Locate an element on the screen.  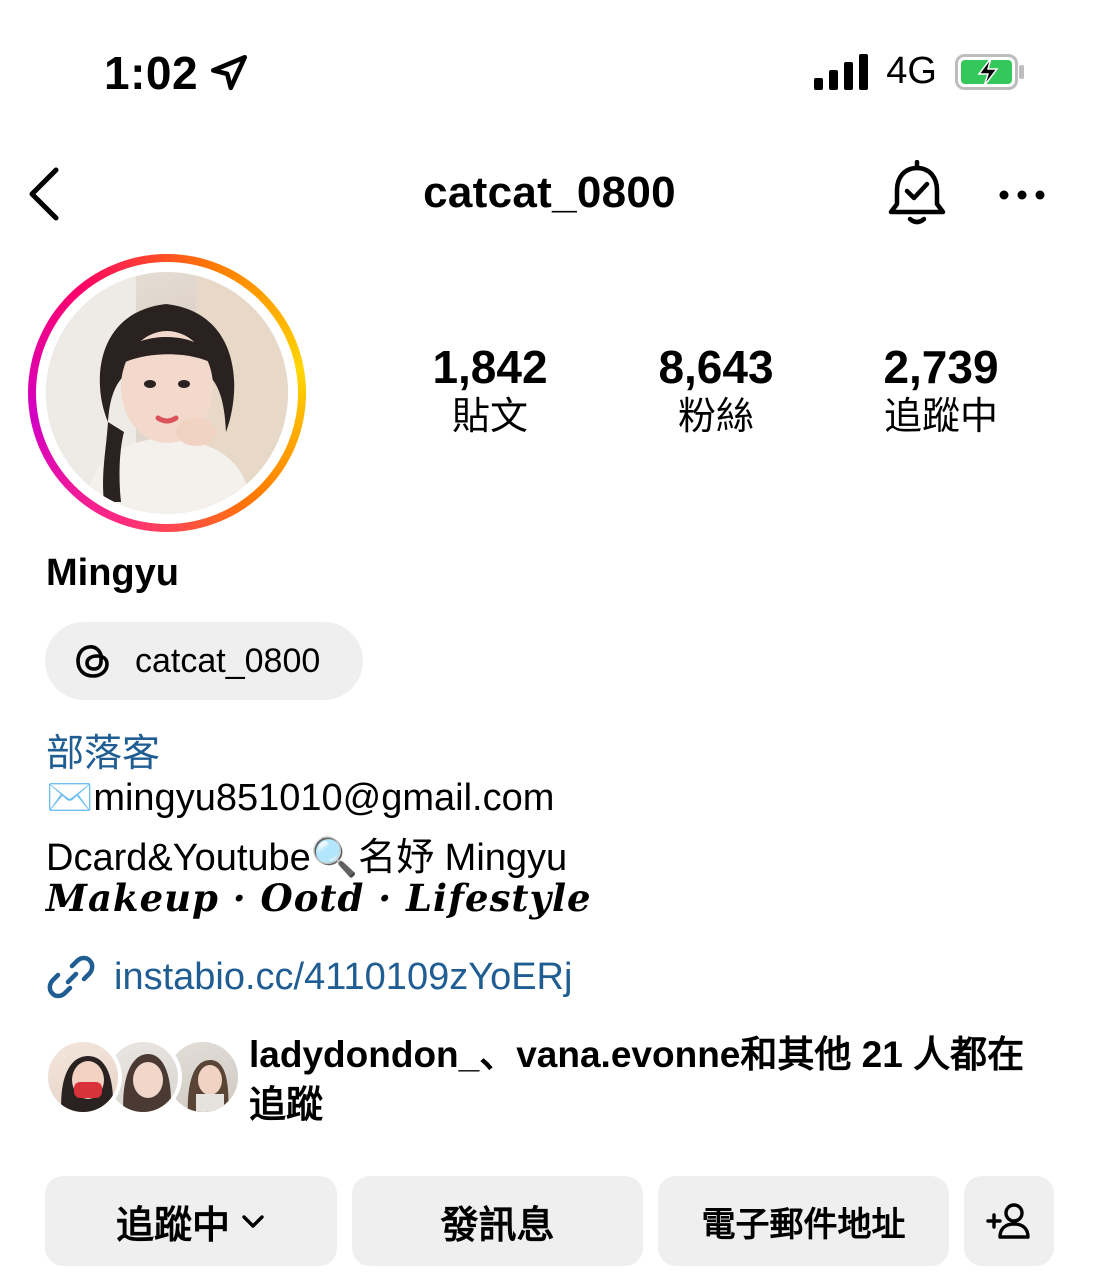
following-button: 追蹤中 is located at coordinates (191, 1221).